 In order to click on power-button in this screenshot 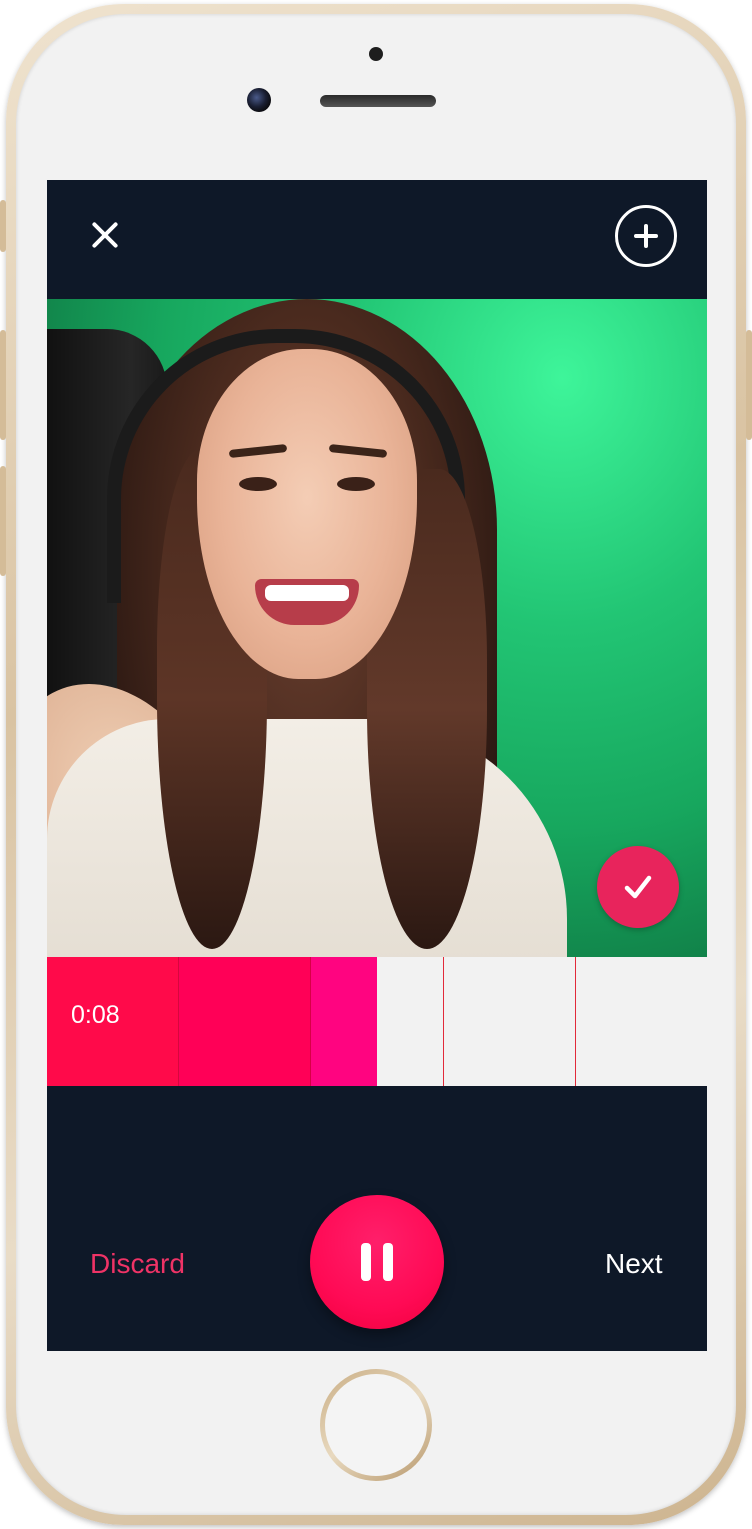, I will do `click(749, 385)`.